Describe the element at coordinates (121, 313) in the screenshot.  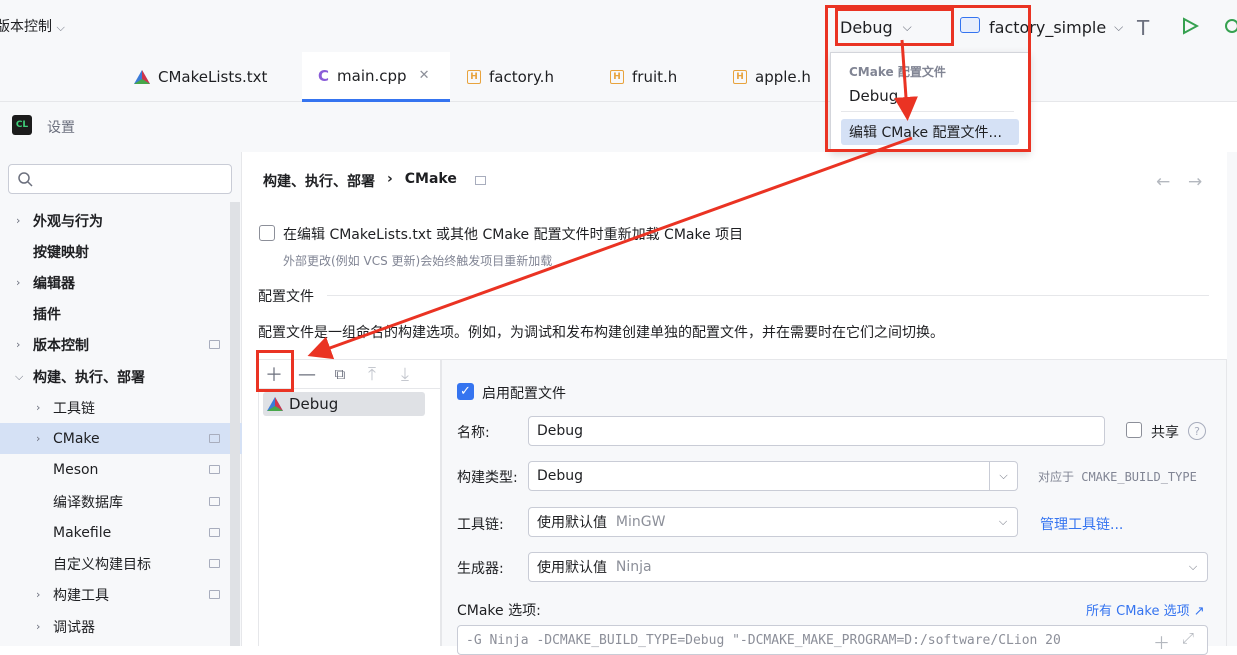
I see `sidebar-item-plugins: 插件` at that location.